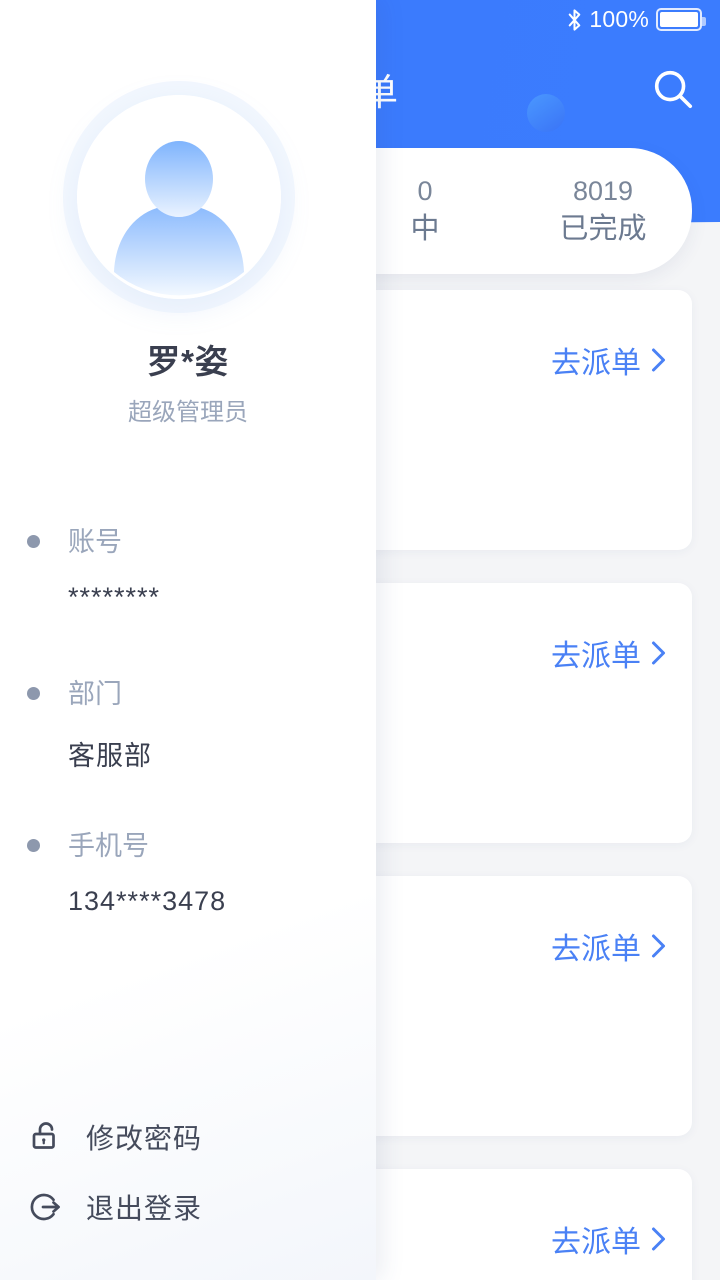  What do you see at coordinates (95, 542) in the screenshot?
I see `info-label: 账号` at bounding box center [95, 542].